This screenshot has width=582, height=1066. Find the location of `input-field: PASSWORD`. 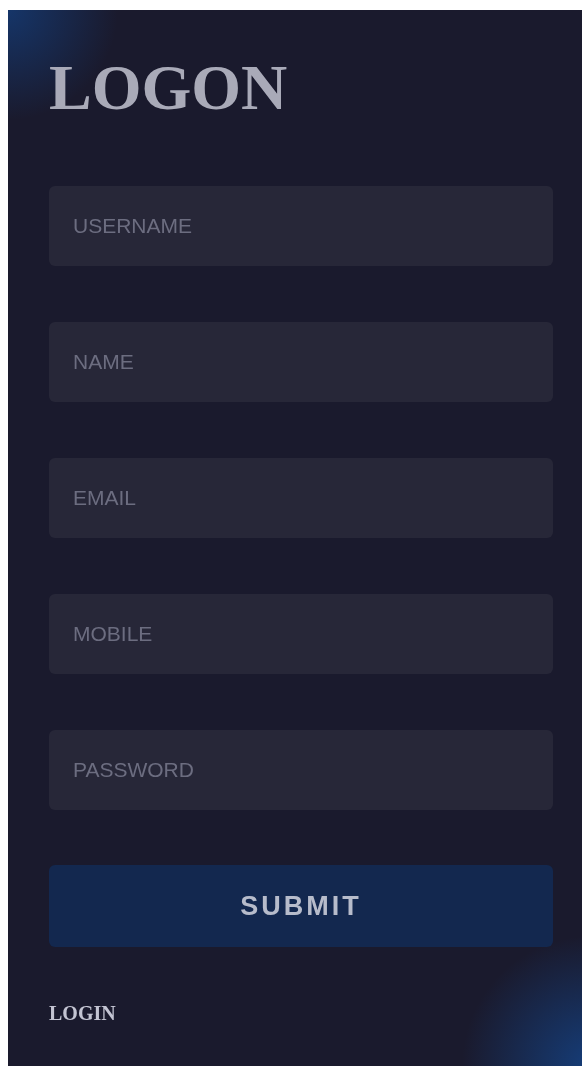

input-field: PASSWORD is located at coordinates (301, 770).